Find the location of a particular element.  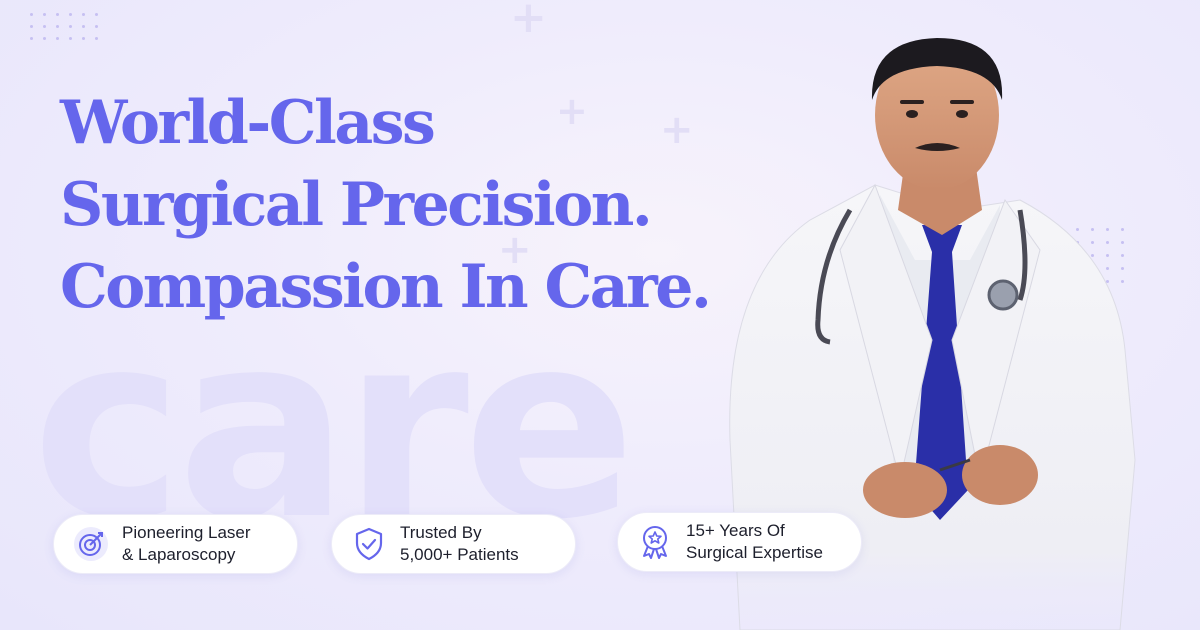

feature-line-2: Surgical Expertise is located at coordinates (755, 552).